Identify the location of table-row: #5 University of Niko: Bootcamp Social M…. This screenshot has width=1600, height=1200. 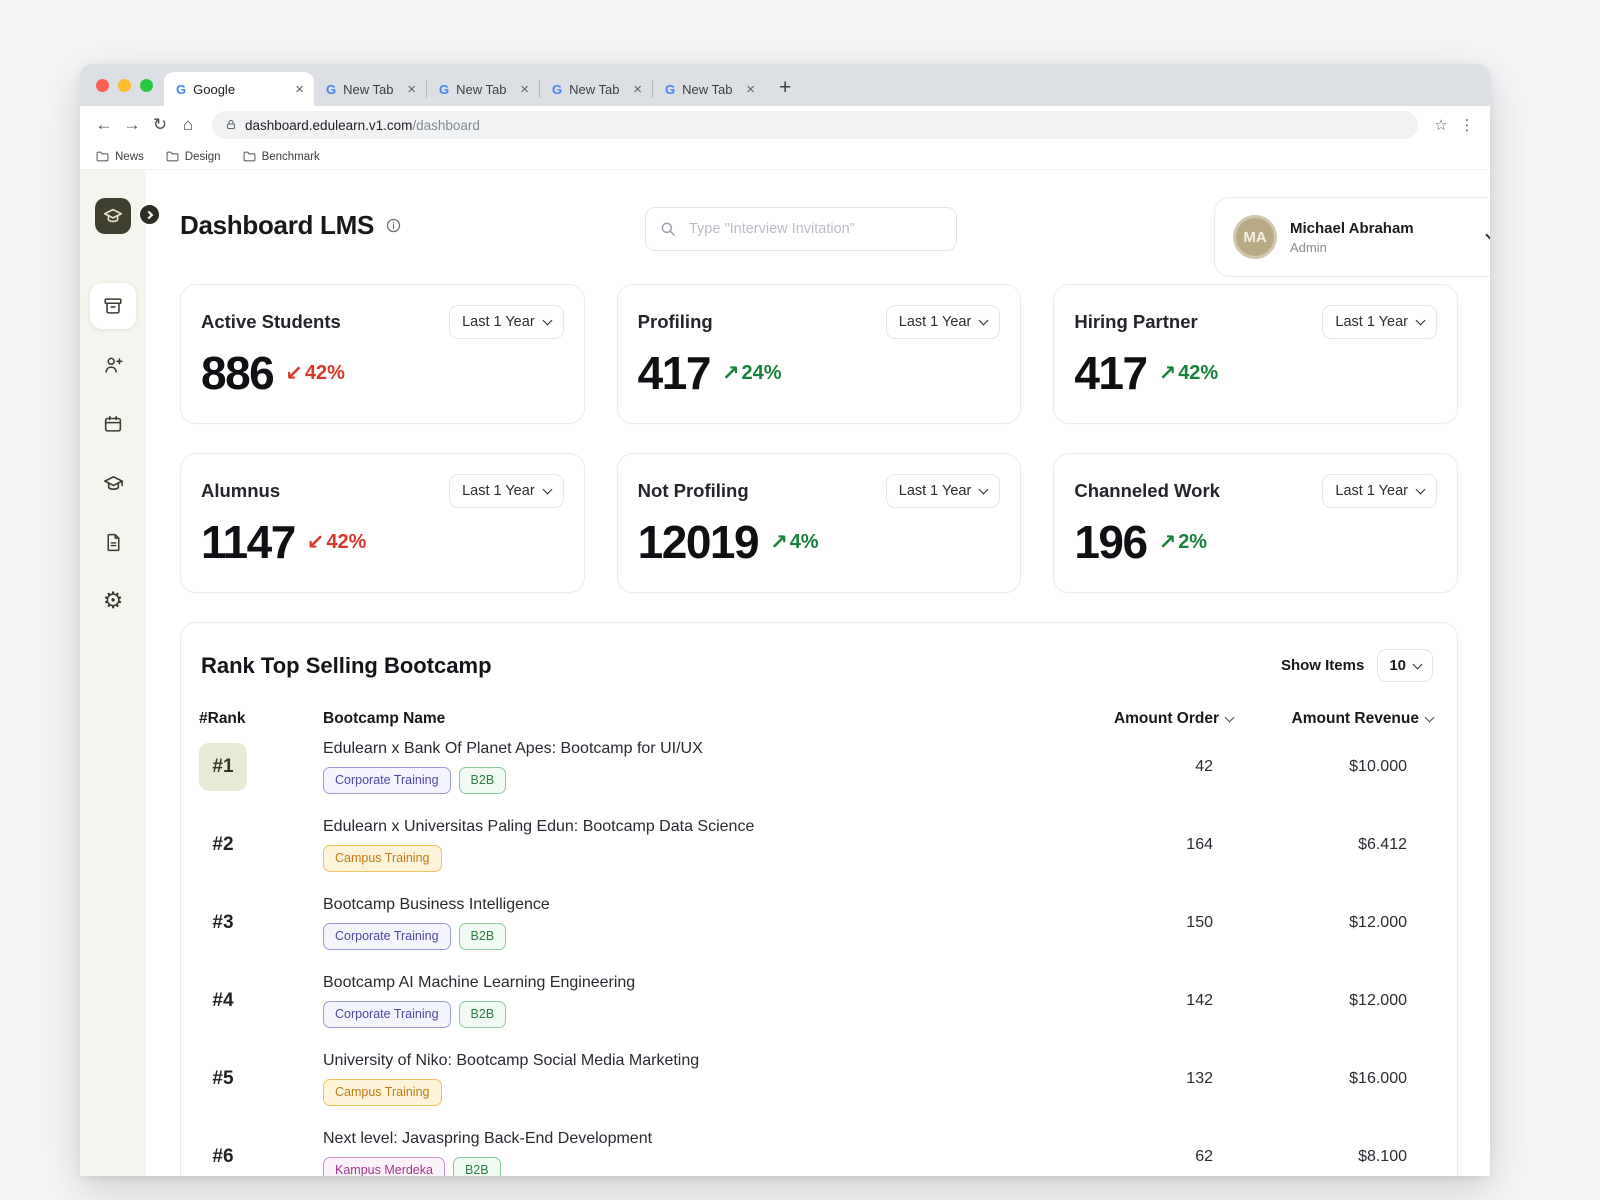
(816, 1079).